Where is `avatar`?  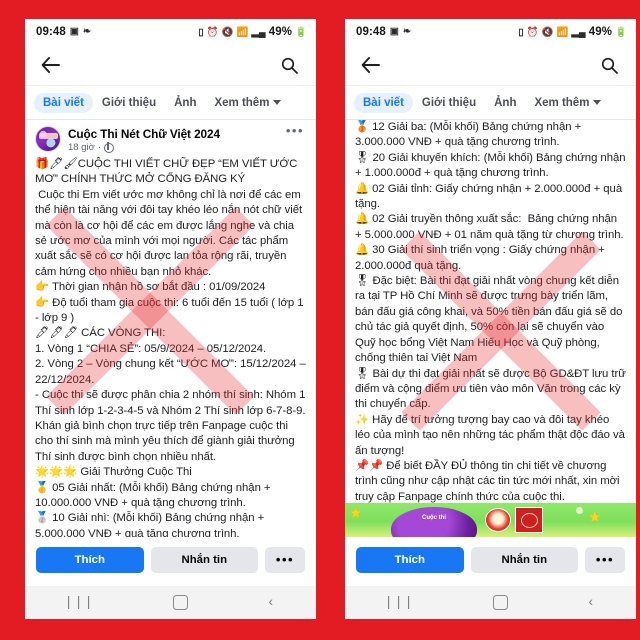
avatar is located at coordinates (48, 139).